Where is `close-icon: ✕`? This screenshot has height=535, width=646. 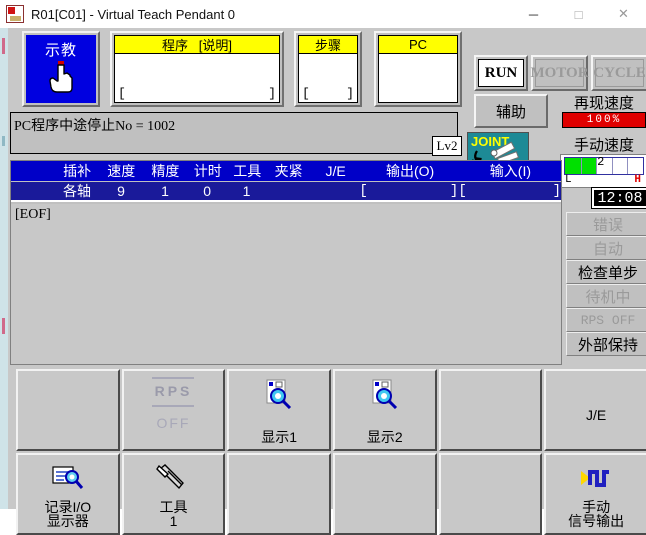
close-icon: ✕ is located at coordinates (623, 14).